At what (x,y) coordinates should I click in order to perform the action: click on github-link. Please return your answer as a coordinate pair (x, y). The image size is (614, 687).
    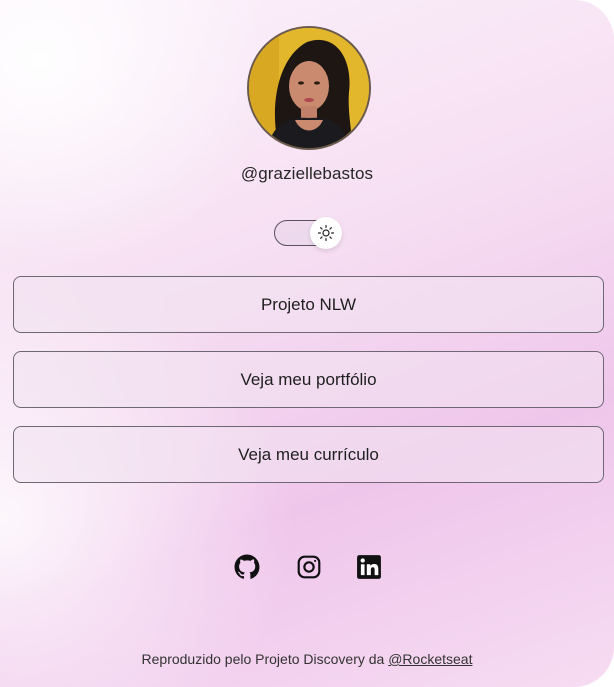
    Looking at the image, I should click on (247, 567).